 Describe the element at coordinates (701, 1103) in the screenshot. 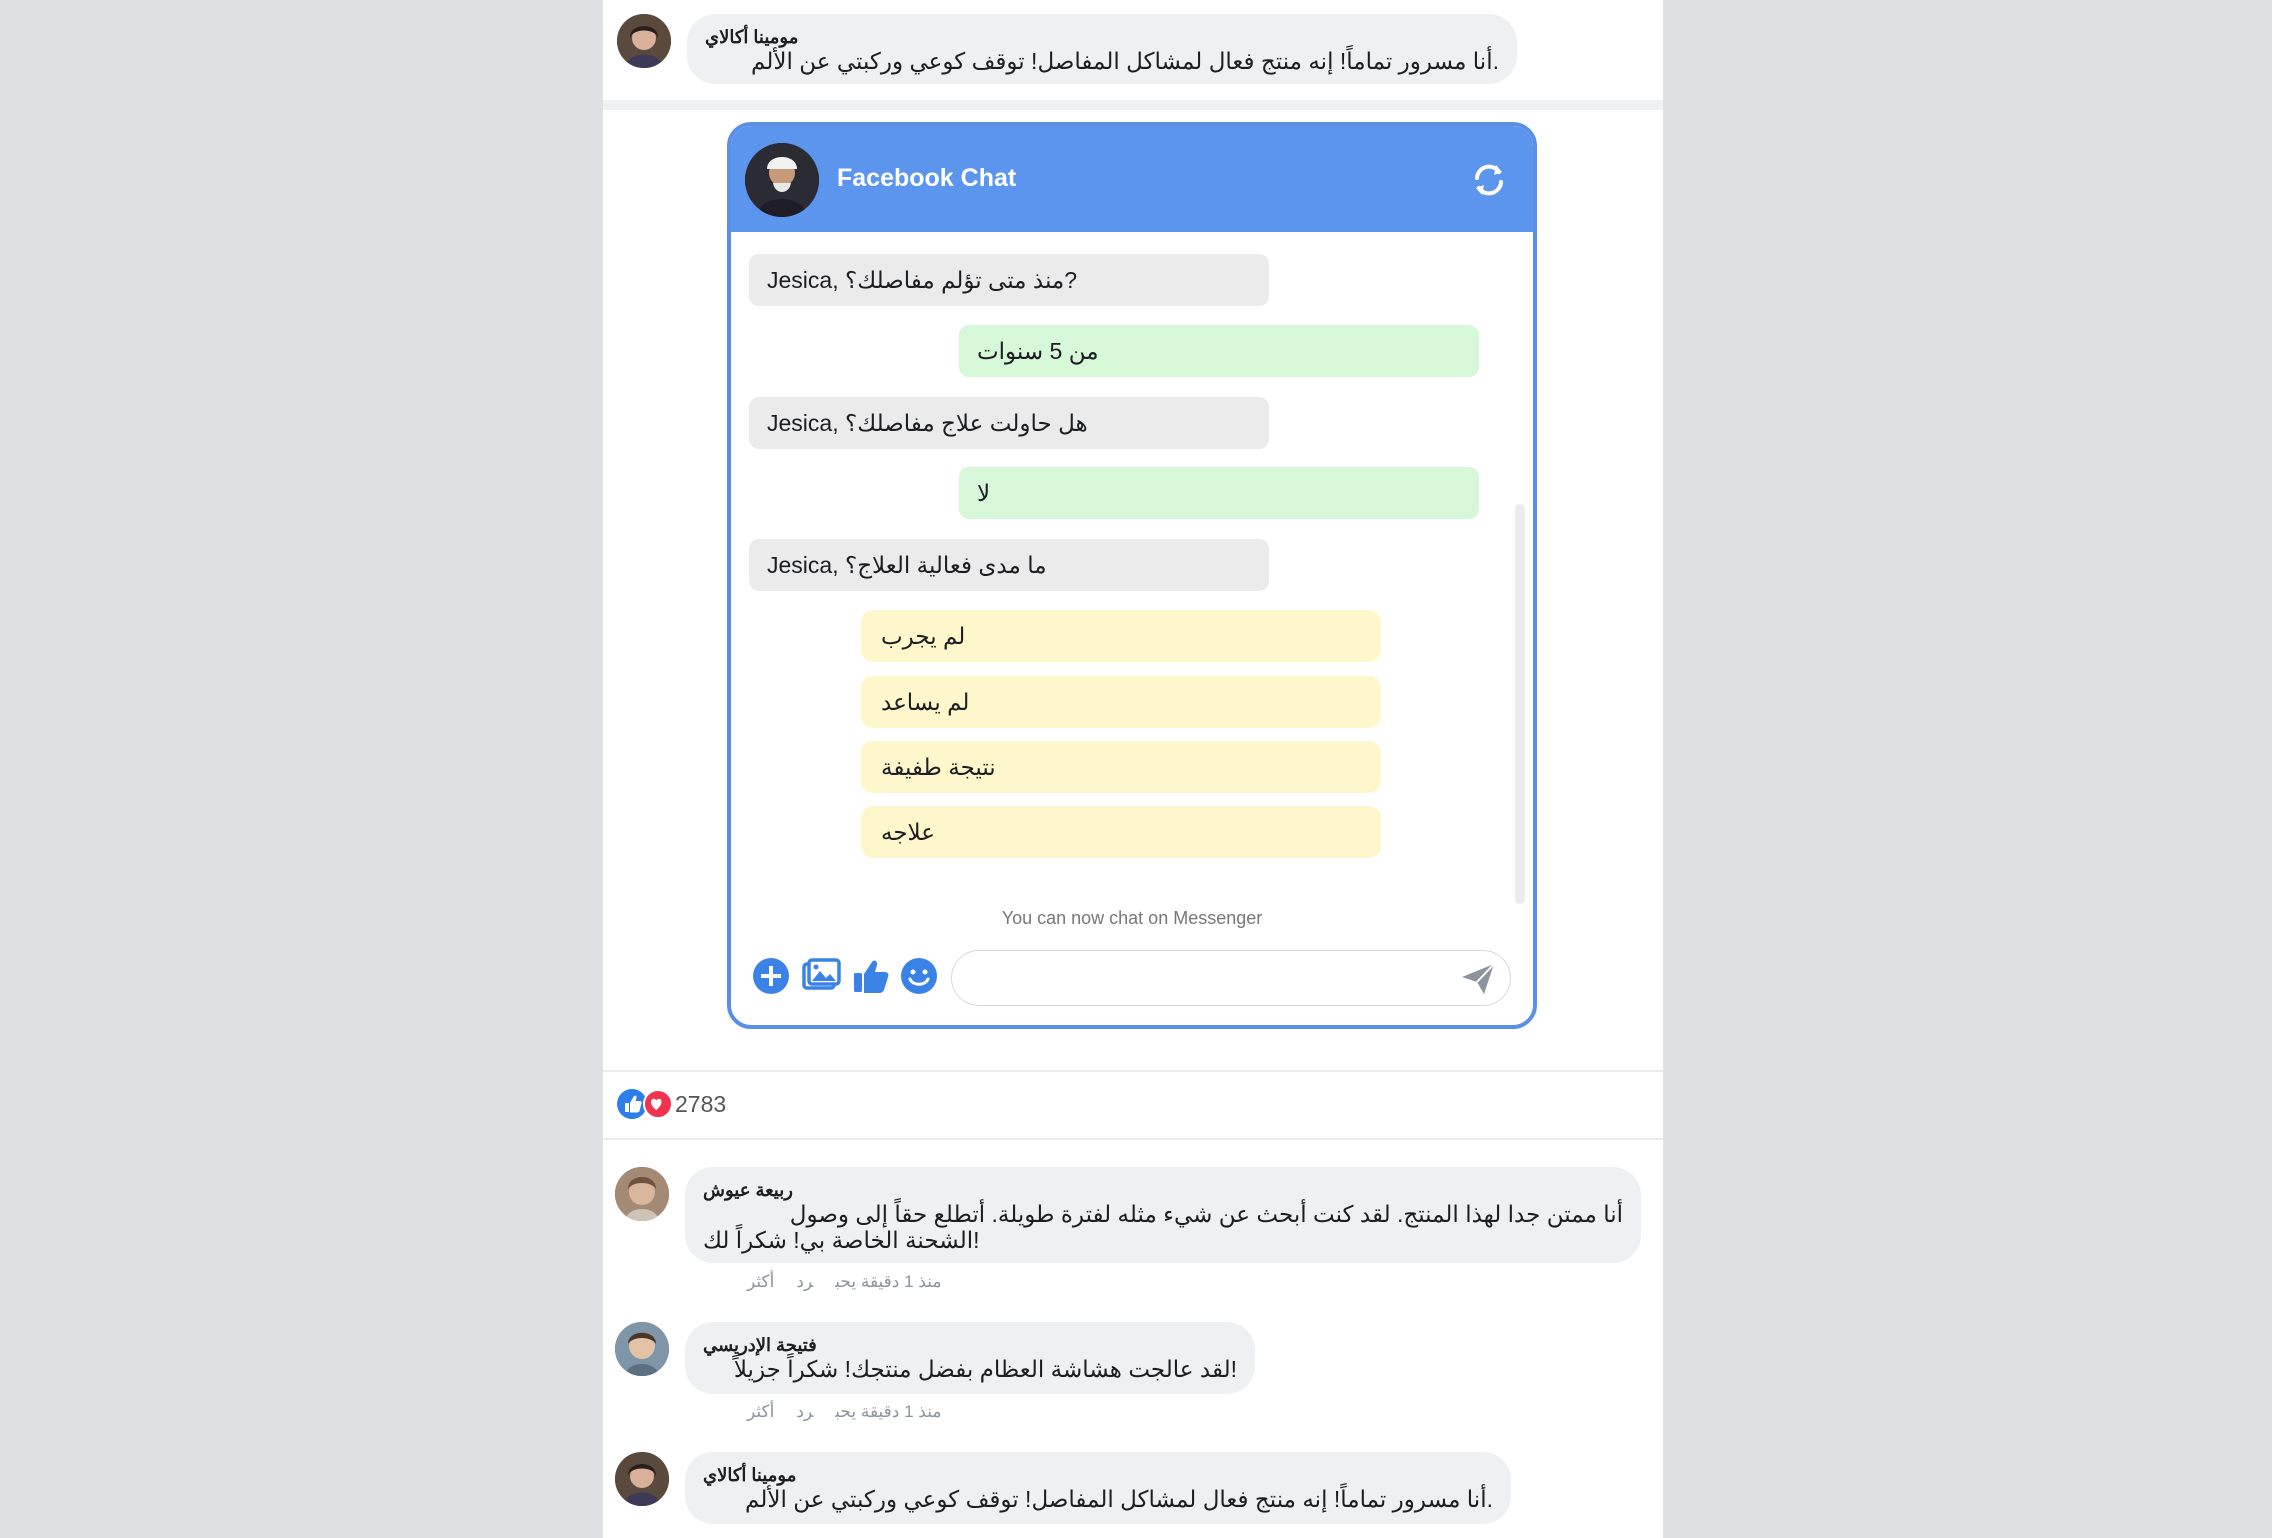

I see `reaction-count: 2783` at that location.